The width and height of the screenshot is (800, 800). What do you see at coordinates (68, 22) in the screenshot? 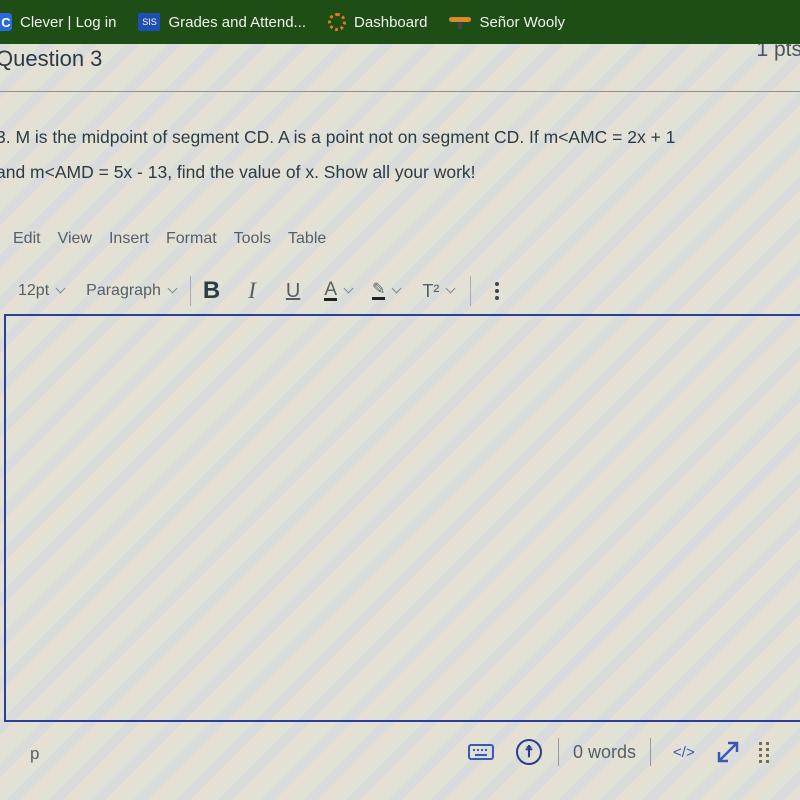
I see `bookmark-label: Clever | Log in` at bounding box center [68, 22].